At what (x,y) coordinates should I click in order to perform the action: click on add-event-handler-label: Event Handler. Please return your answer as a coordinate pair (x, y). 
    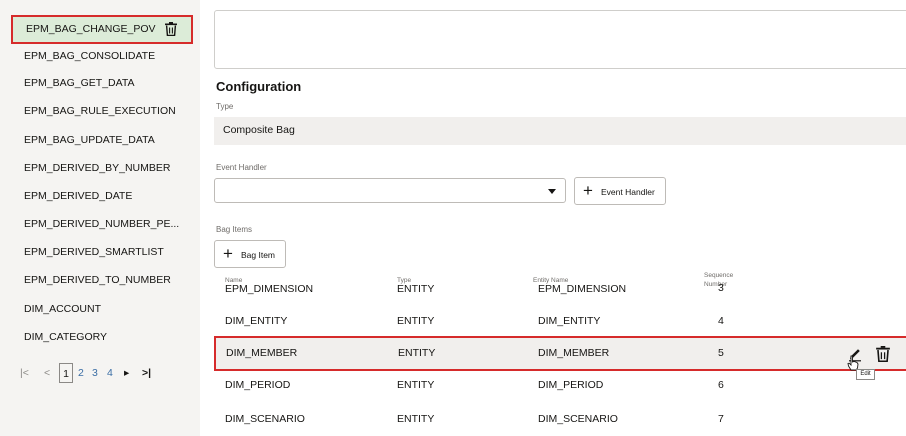
    Looking at the image, I should click on (628, 192).